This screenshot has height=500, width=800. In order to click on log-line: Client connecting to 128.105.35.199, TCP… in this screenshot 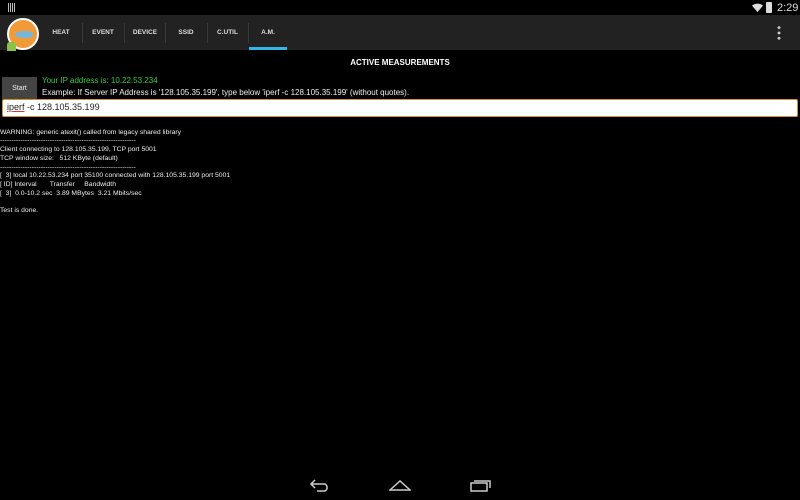, I will do `click(78, 150)`.